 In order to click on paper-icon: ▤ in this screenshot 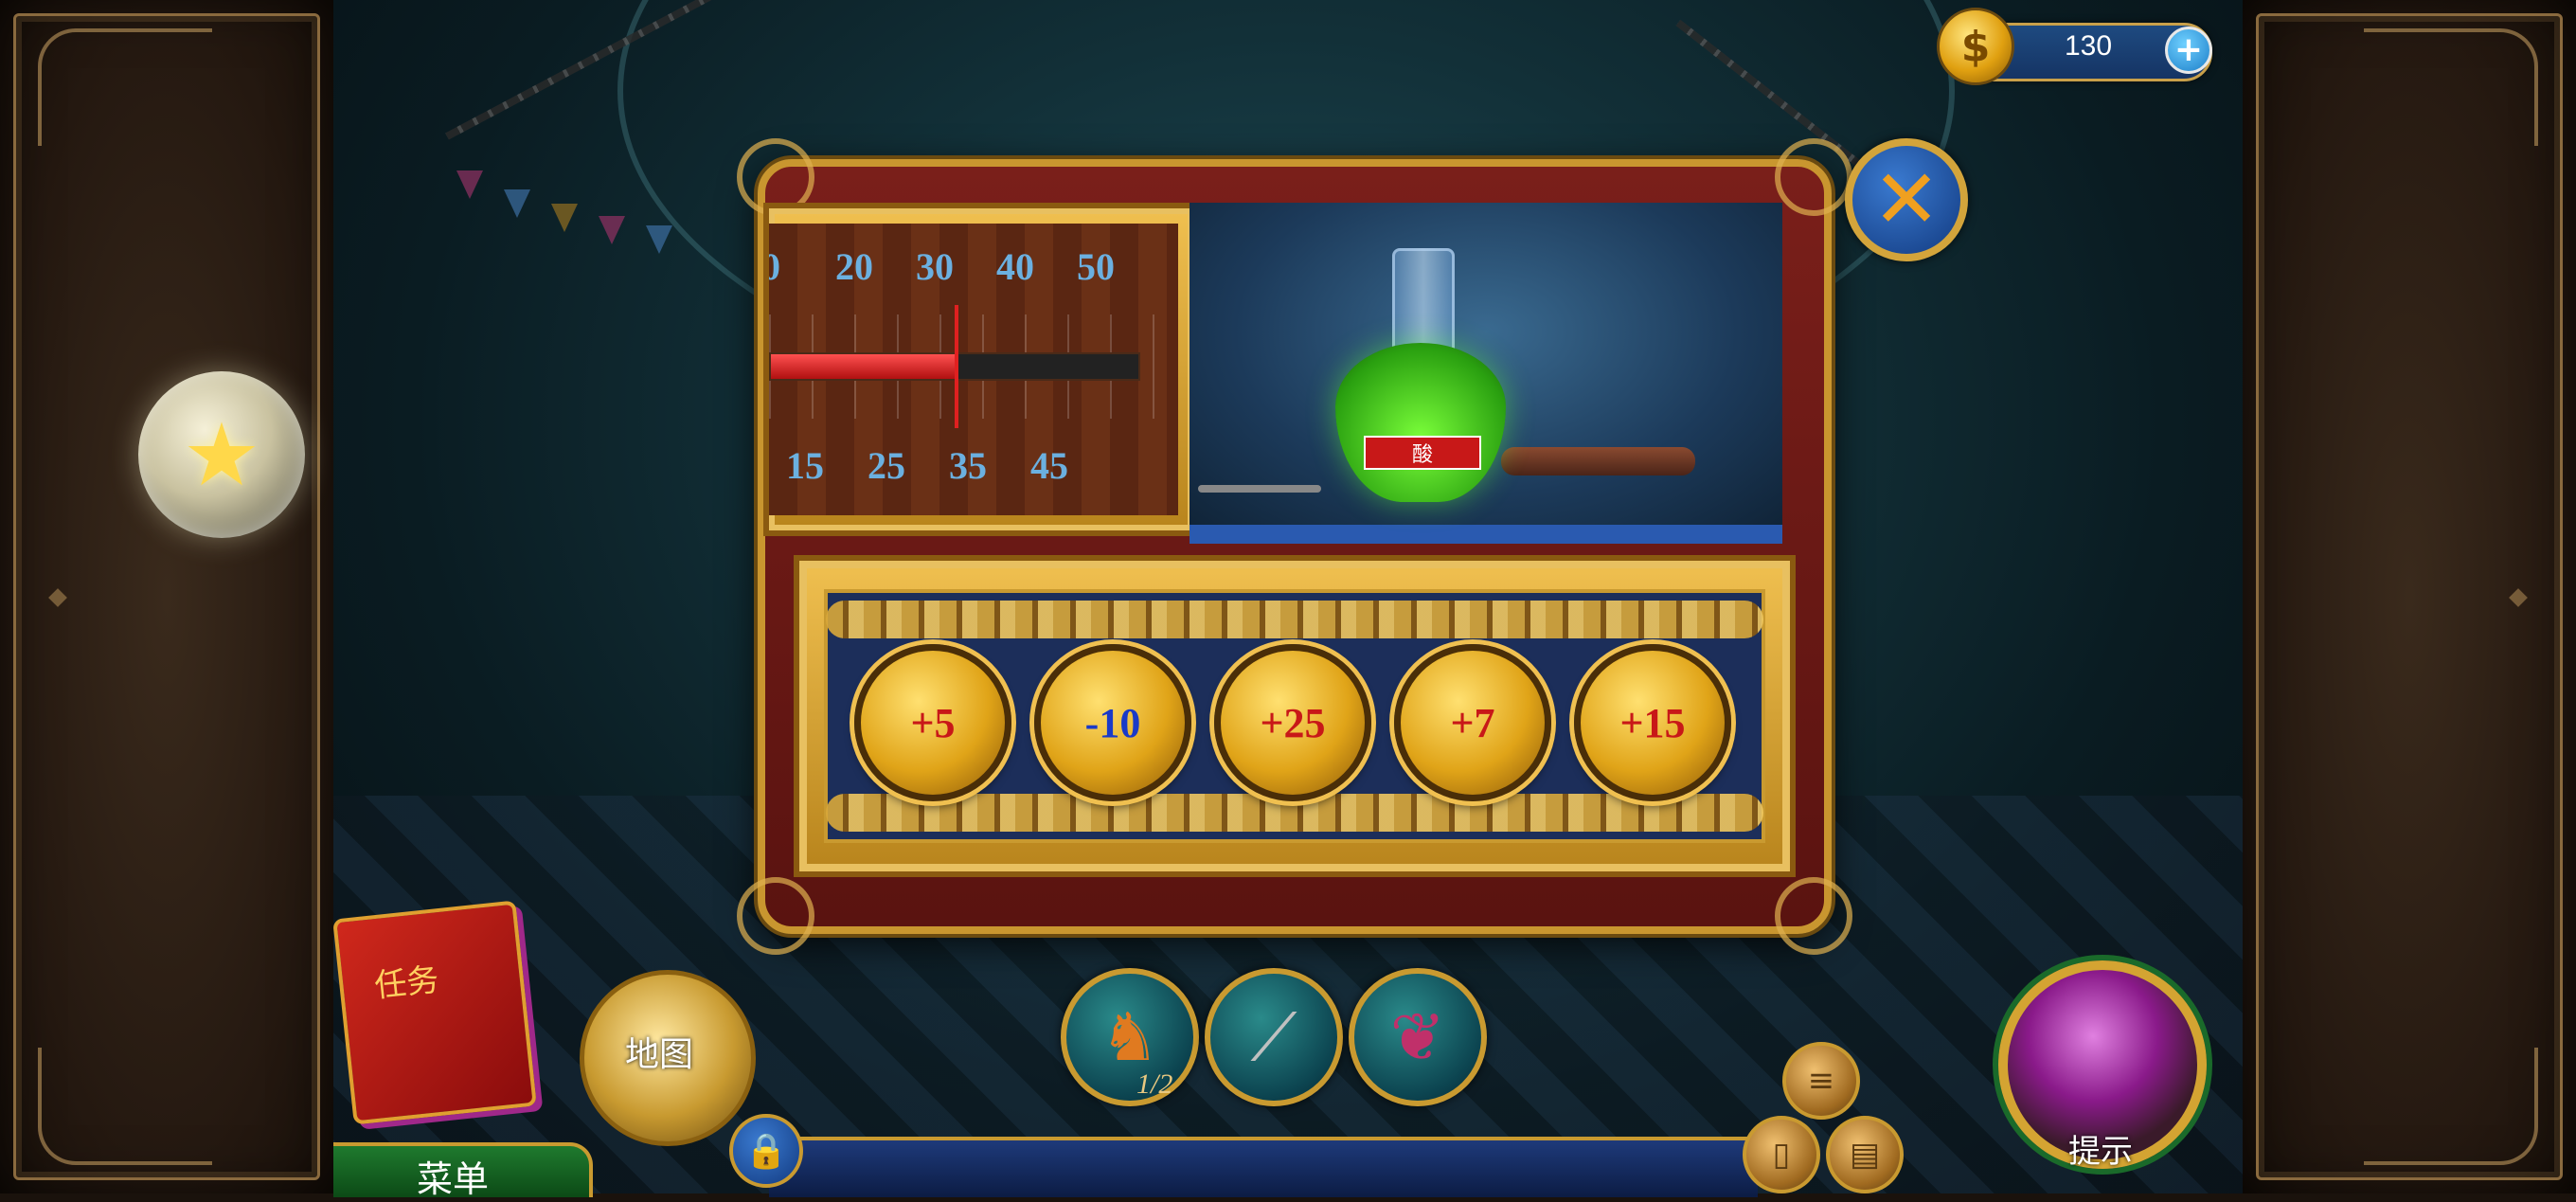, I will do `click(1865, 1155)`.